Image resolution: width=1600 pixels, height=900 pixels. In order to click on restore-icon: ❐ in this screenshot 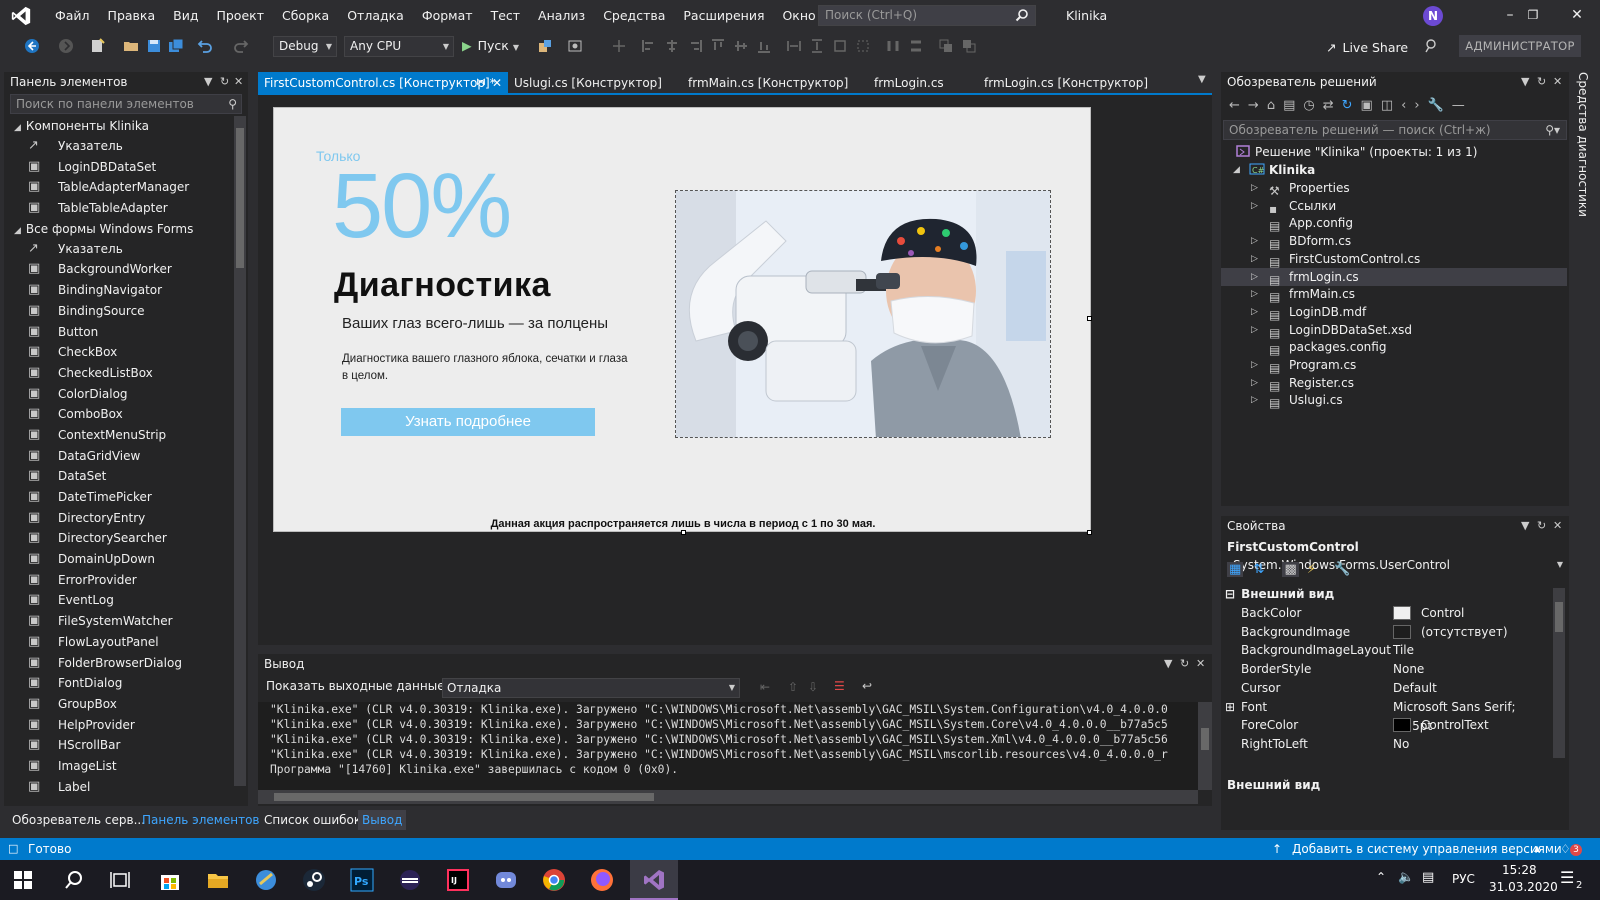, I will do `click(1533, 15)`.